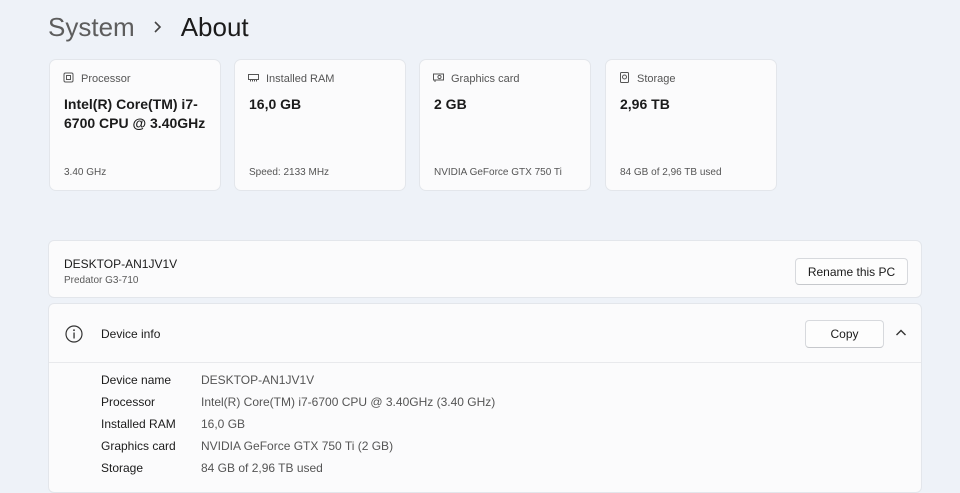 This screenshot has height=493, width=960. I want to click on spec-value: 16,0 GB, so click(223, 425).